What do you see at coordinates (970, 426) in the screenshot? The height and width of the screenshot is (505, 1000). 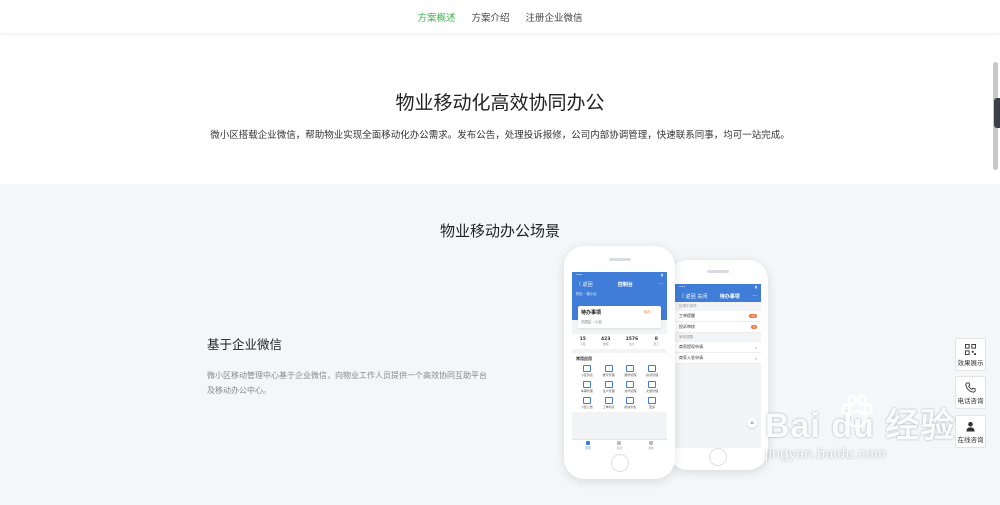 I see `user-icon` at bounding box center [970, 426].